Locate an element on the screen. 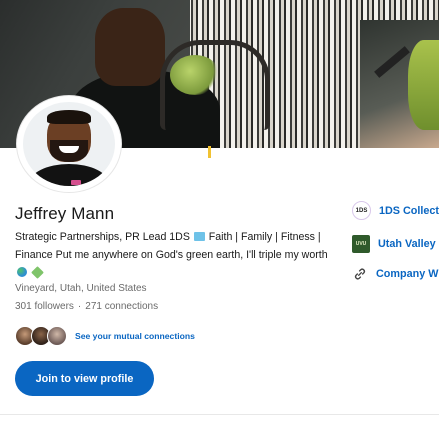  mutual-connections-link: See your mutual connections is located at coordinates (135, 336).